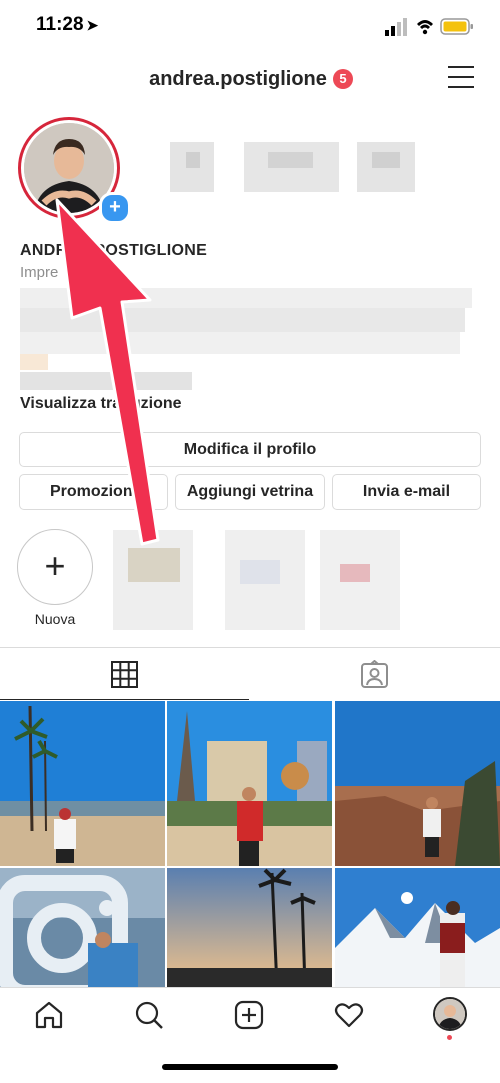 Image resolution: width=500 pixels, height=1083 pixels. What do you see at coordinates (450, 1014) in the screenshot?
I see `profile-avatar-icon` at bounding box center [450, 1014].